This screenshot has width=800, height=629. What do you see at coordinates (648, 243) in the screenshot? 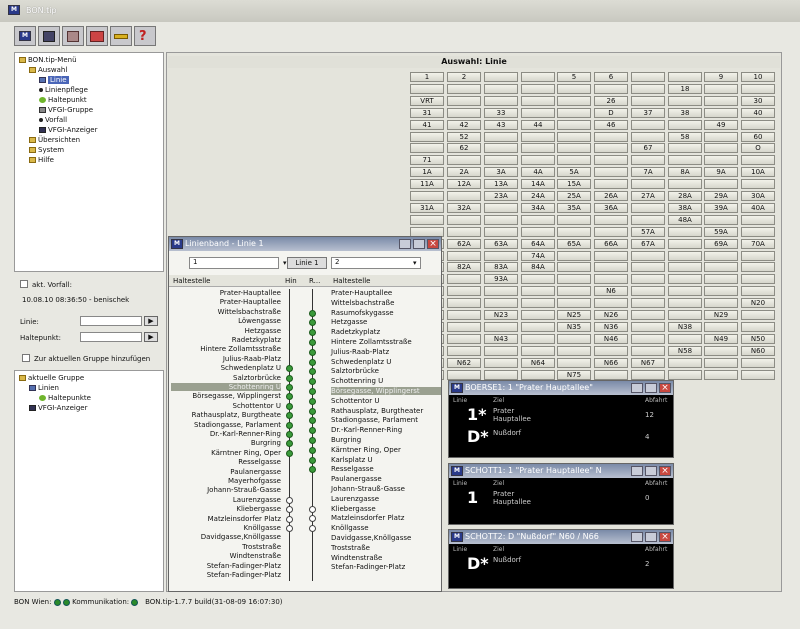
I see `line-cell: 67A` at bounding box center [648, 243].